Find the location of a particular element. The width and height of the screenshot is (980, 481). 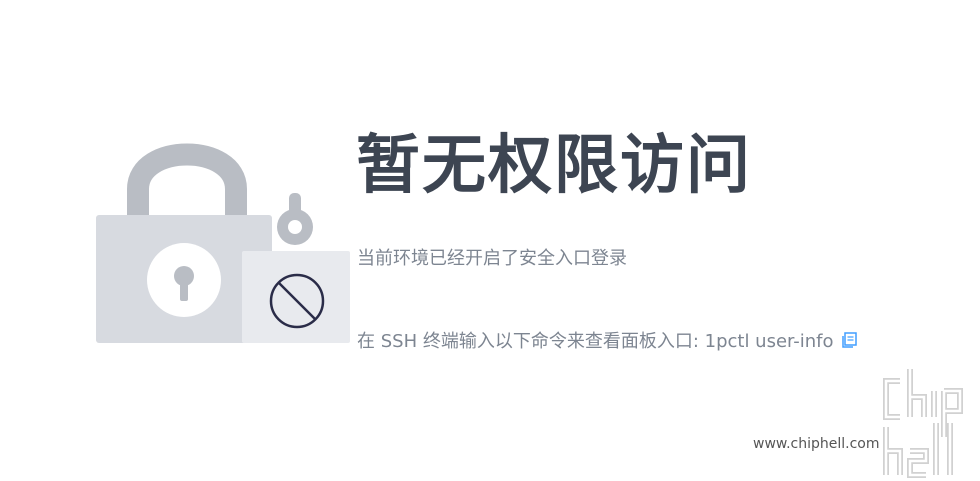

copy-icon is located at coordinates (849, 340).